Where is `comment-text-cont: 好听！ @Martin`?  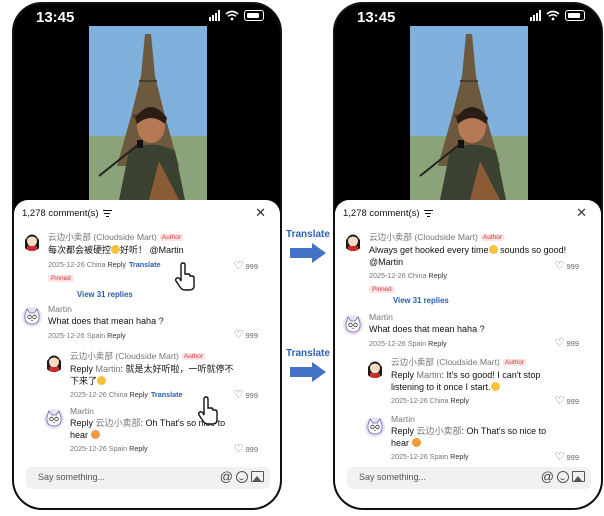 comment-text-cont: 好听！ @Martin is located at coordinates (152, 250).